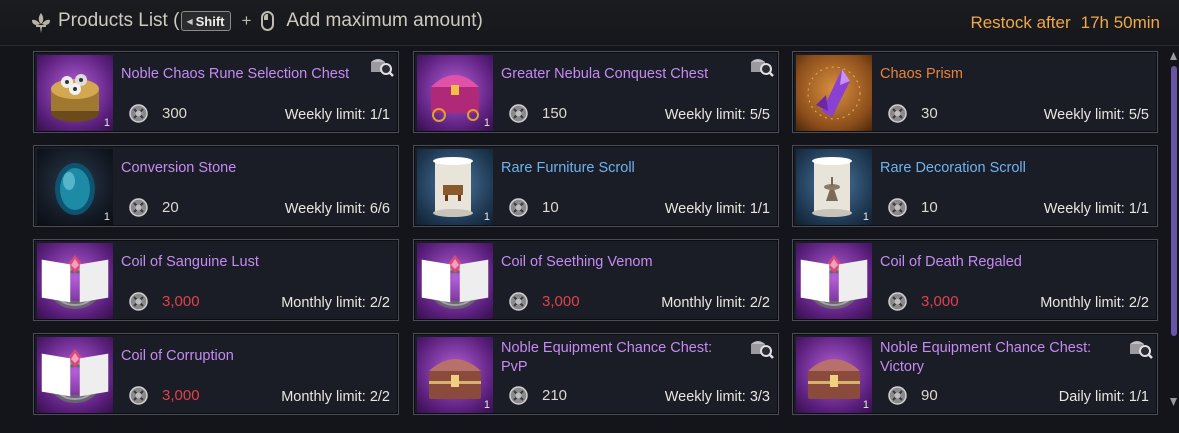 Image resolution: width=1179 pixels, height=433 pixels. What do you see at coordinates (158, 113) in the screenshot?
I see `product-price: 300` at bounding box center [158, 113].